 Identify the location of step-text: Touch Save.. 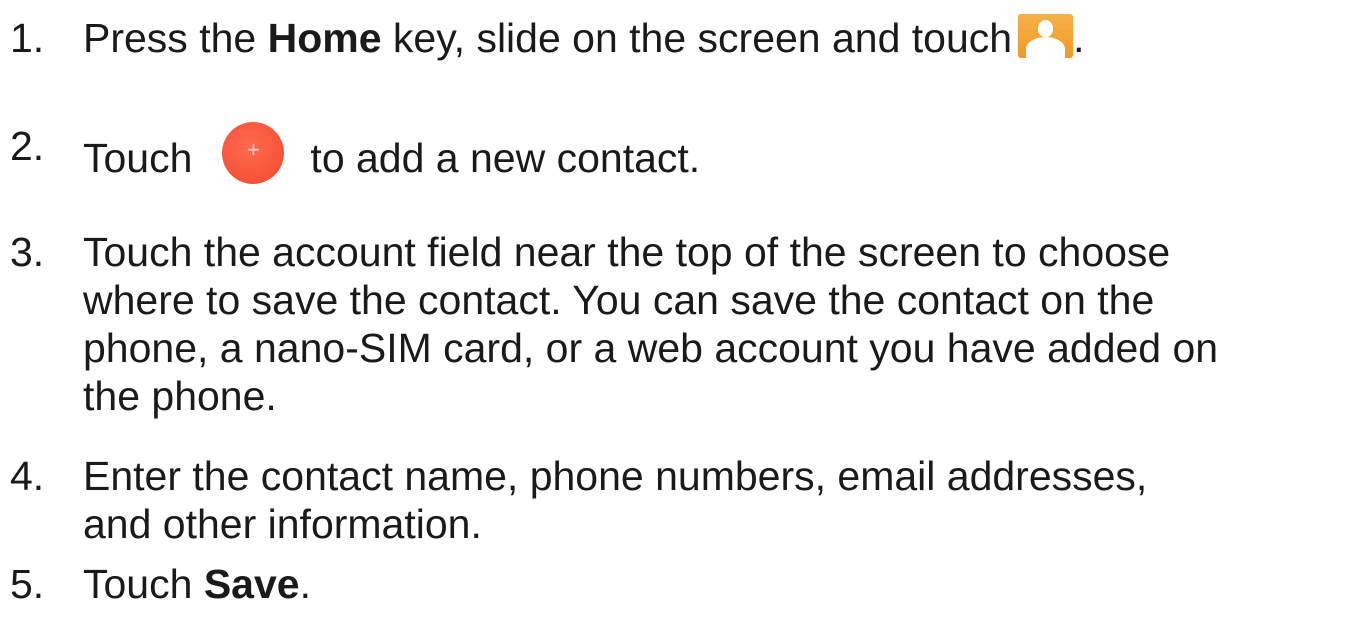
(718, 584).